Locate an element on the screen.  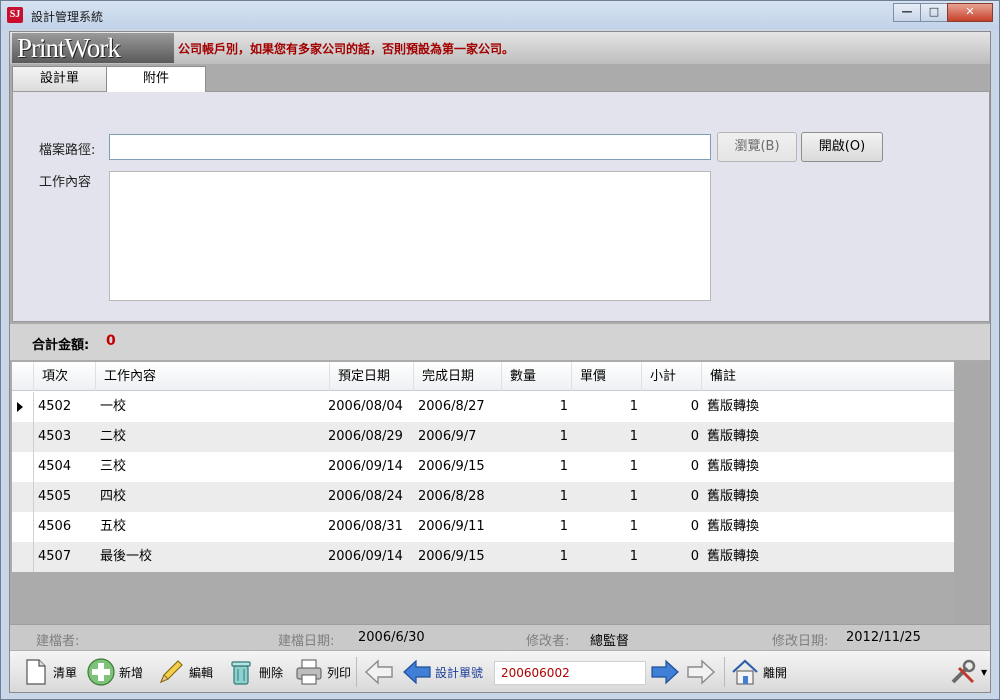
next-record-button is located at coordinates (666, 672).